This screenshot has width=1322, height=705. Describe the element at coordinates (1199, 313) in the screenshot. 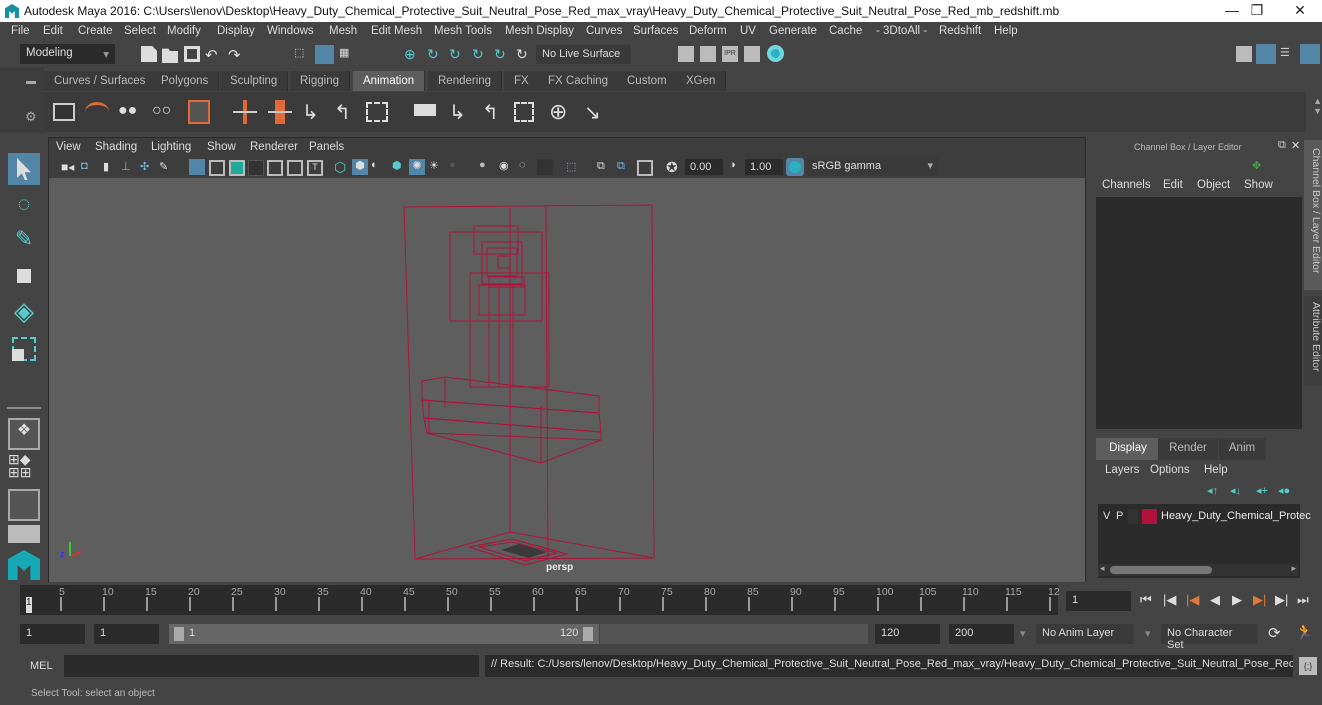

I see `channel-list` at that location.